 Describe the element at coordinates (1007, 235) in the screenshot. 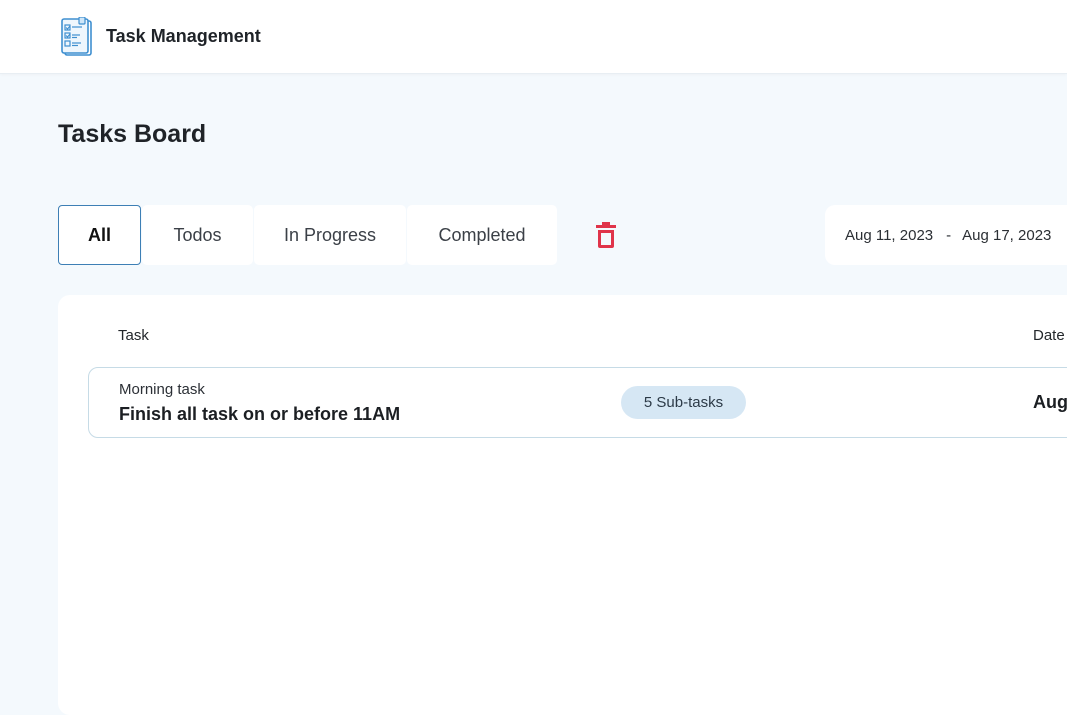

I see `date-range-end: Aug 17, 2023` at that location.